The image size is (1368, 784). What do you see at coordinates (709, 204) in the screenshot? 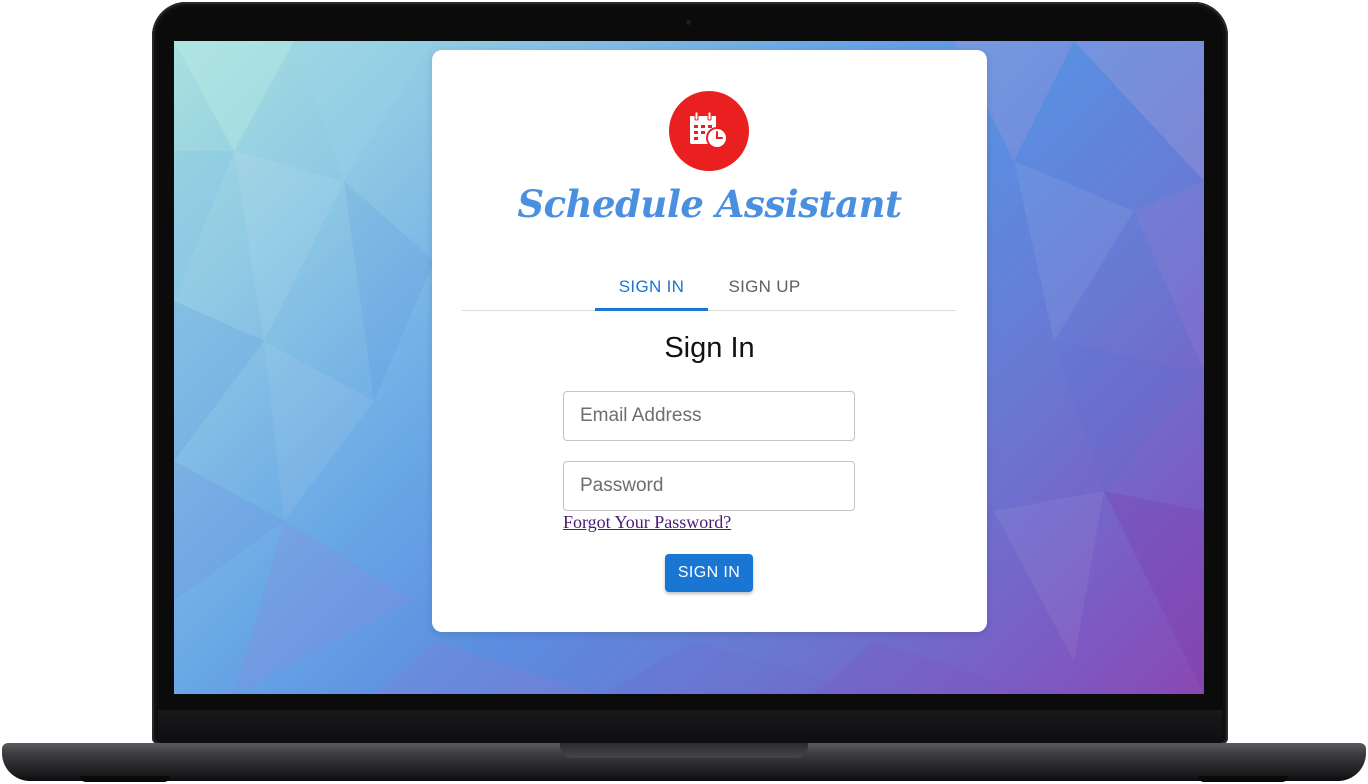
I see `app-title: Schedule Assistant` at bounding box center [709, 204].